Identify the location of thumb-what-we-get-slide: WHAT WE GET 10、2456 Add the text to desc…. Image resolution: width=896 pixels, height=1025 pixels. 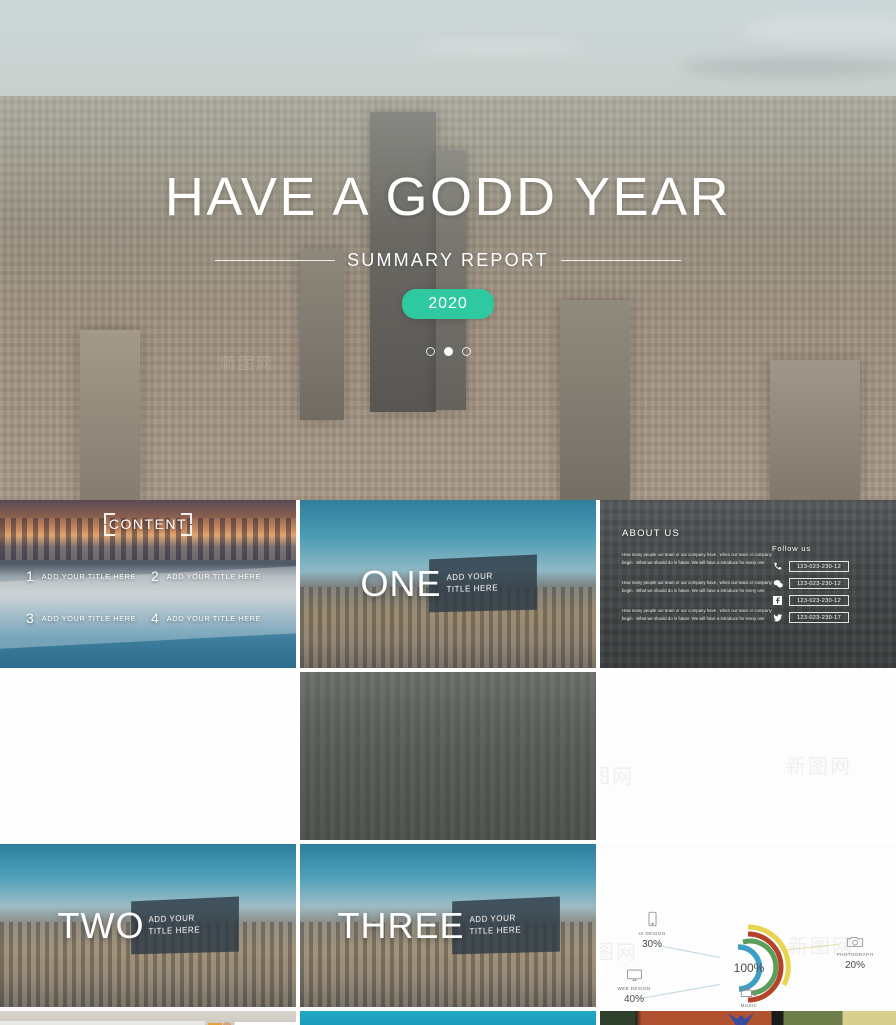
(448, 756).